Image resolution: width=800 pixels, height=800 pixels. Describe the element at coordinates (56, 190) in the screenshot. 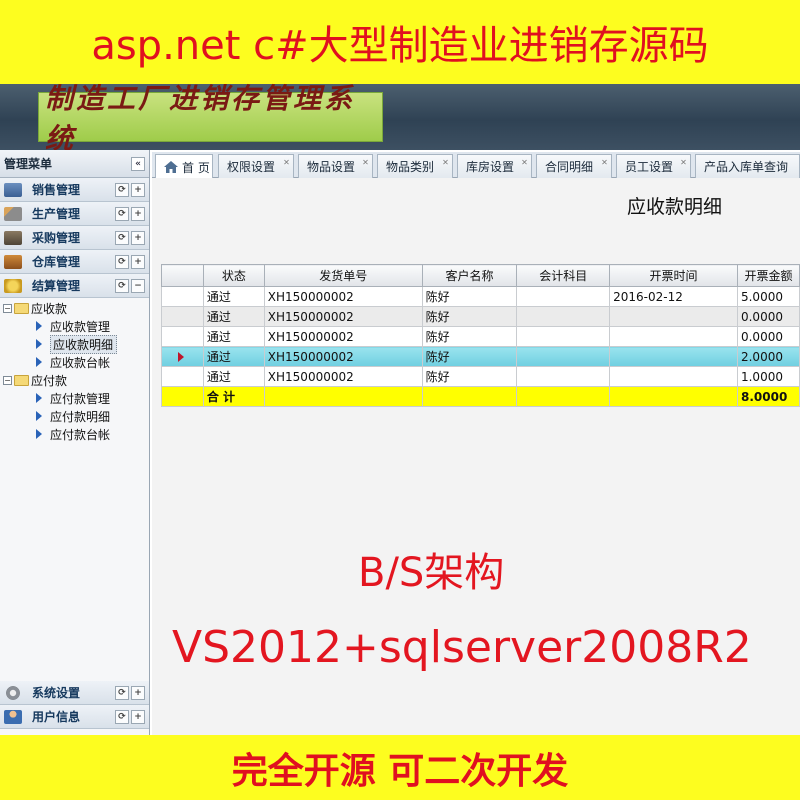

I see `menu-group-label: 销售管理` at that location.